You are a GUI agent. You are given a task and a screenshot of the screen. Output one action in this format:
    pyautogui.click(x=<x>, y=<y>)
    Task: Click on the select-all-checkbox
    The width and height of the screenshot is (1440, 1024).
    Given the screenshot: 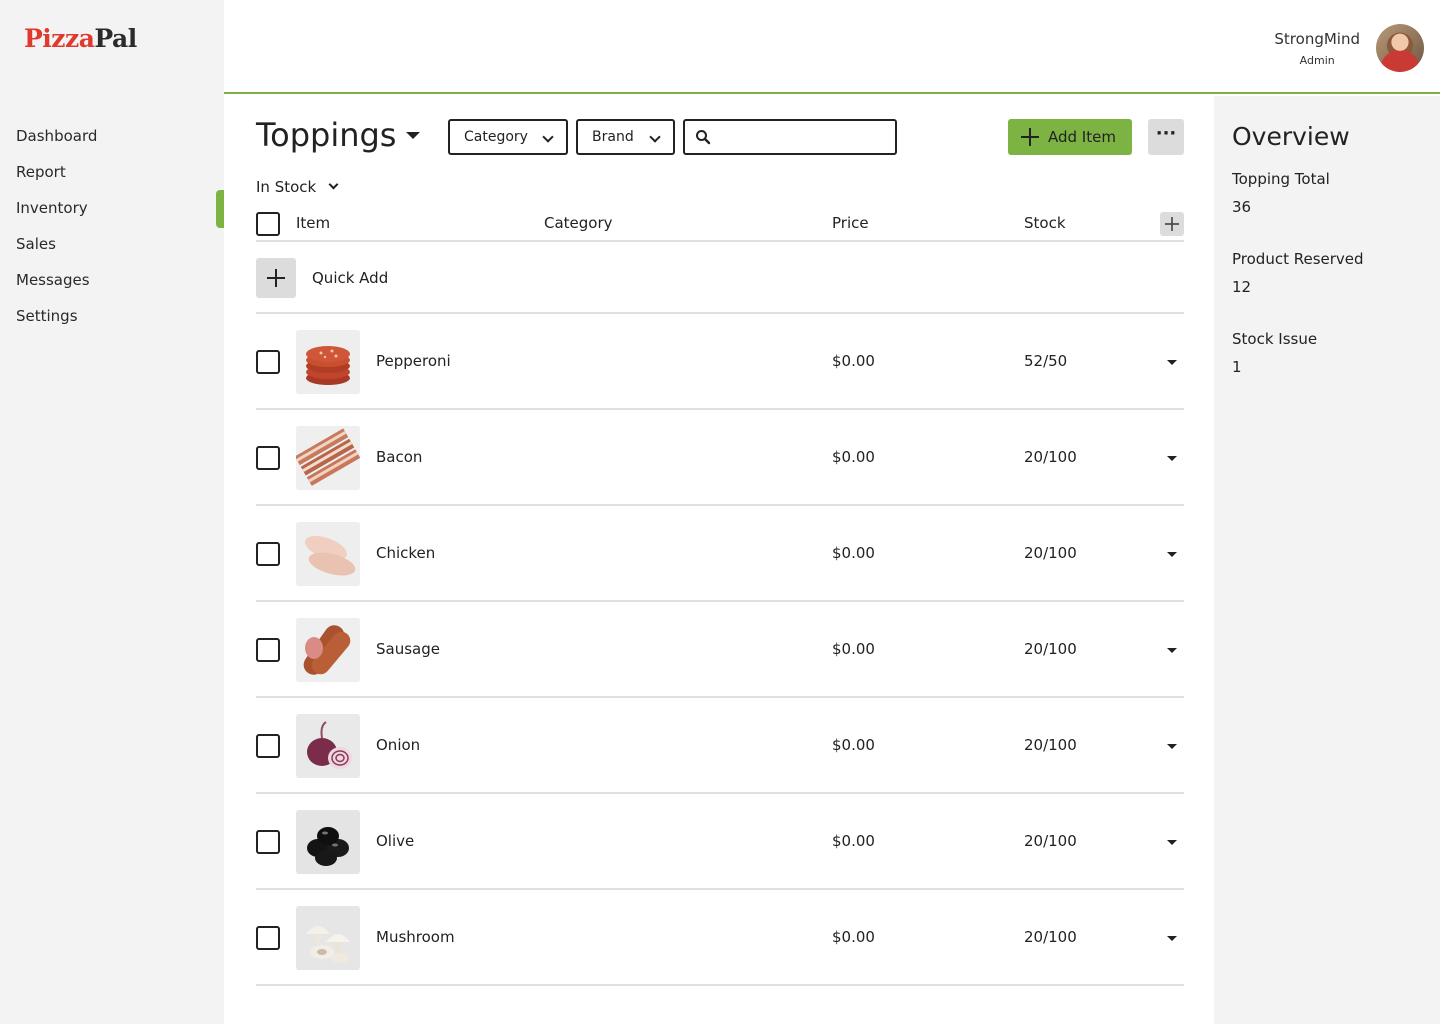 What is the action you would take?
    pyautogui.click(x=268, y=224)
    